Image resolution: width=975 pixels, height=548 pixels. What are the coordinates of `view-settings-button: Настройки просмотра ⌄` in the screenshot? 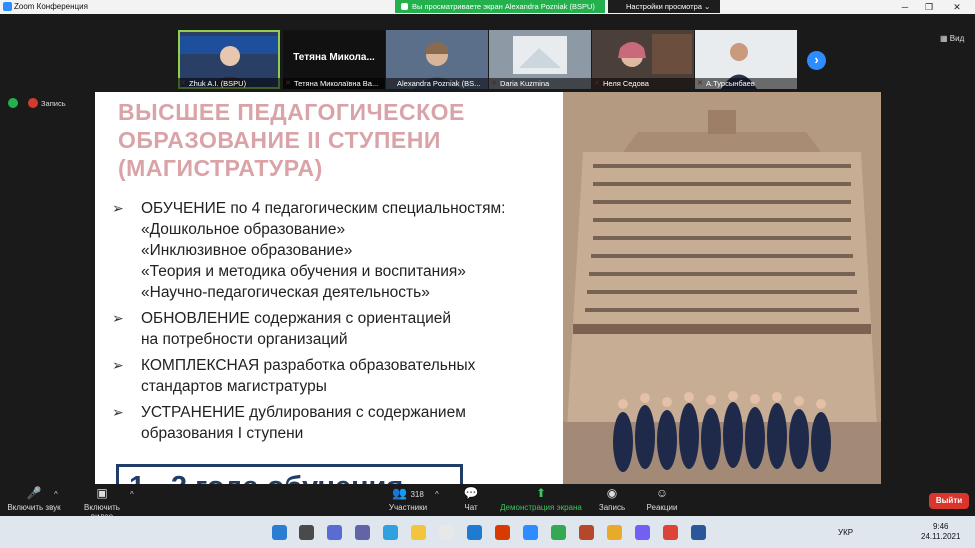 It's located at (664, 6).